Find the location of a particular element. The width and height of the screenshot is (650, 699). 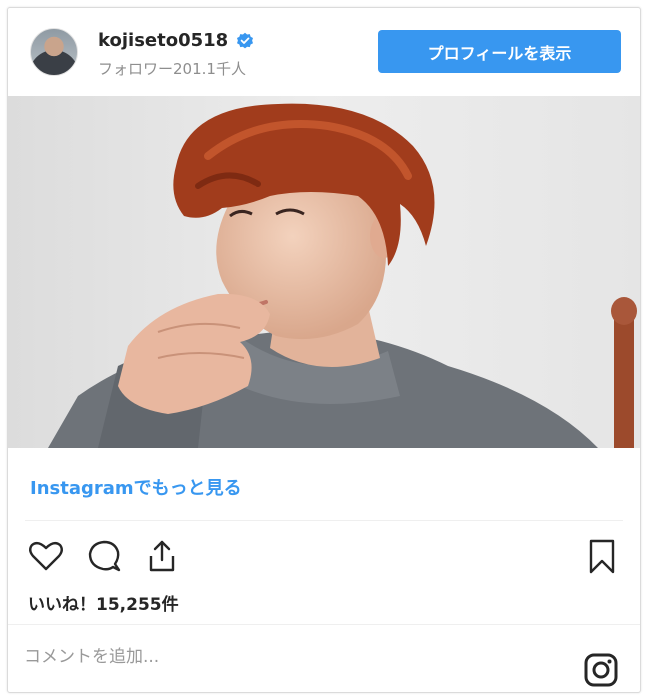

post-header: kojiseto0518 フォロワー201.1千人 プロフィールを表示 is located at coordinates (324, 52).